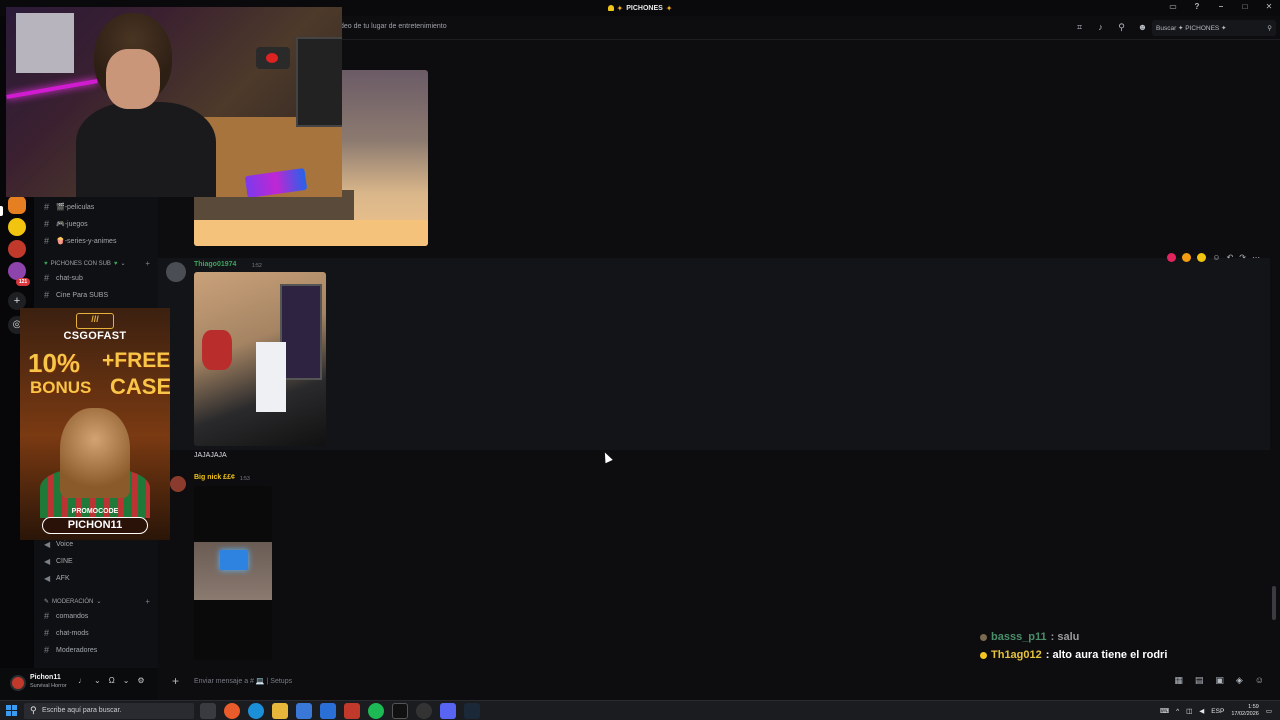 The height and width of the screenshot is (720, 1280). Describe the element at coordinates (328, 711) in the screenshot. I see `mail-icon` at that location.